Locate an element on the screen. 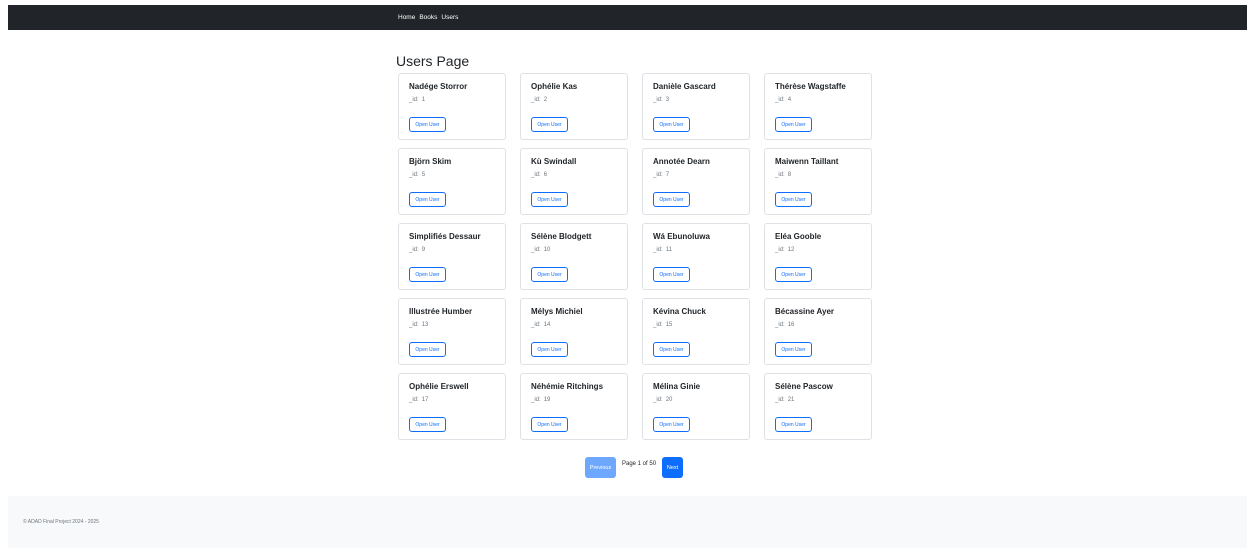 The image size is (1255, 548). user-id-value: 19 is located at coordinates (547, 400).